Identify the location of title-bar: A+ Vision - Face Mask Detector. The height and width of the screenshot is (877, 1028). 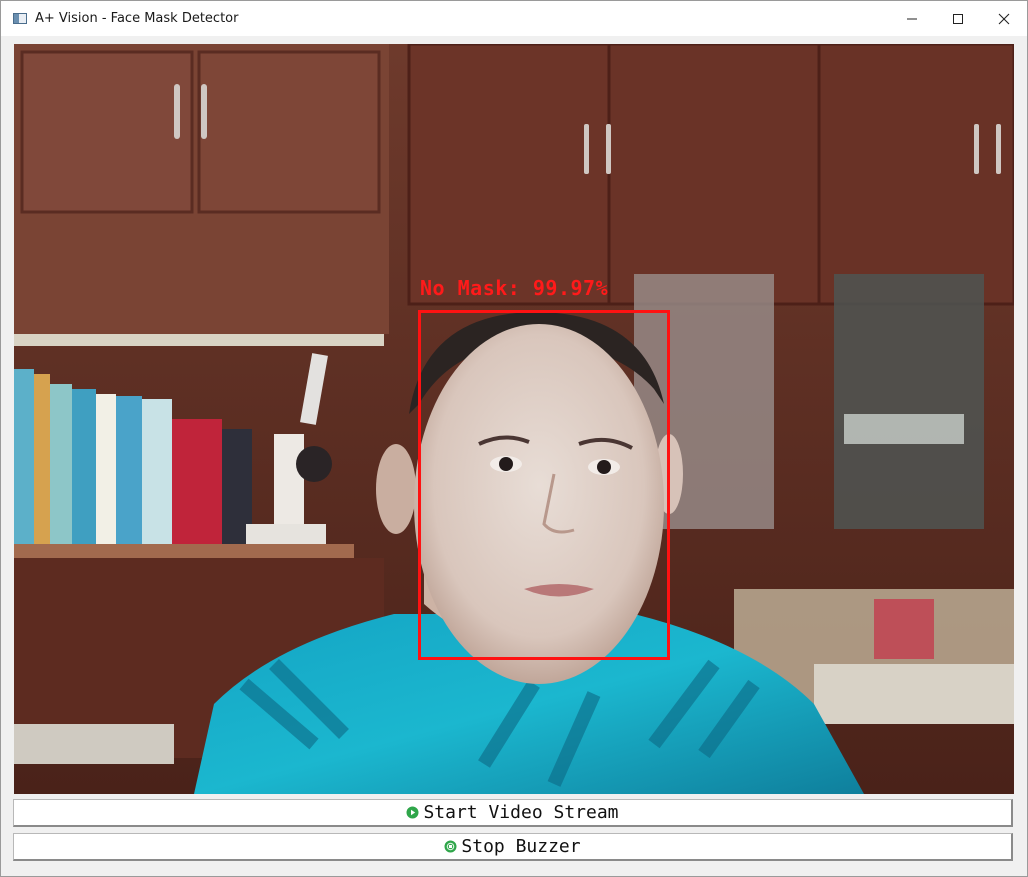
(514, 18).